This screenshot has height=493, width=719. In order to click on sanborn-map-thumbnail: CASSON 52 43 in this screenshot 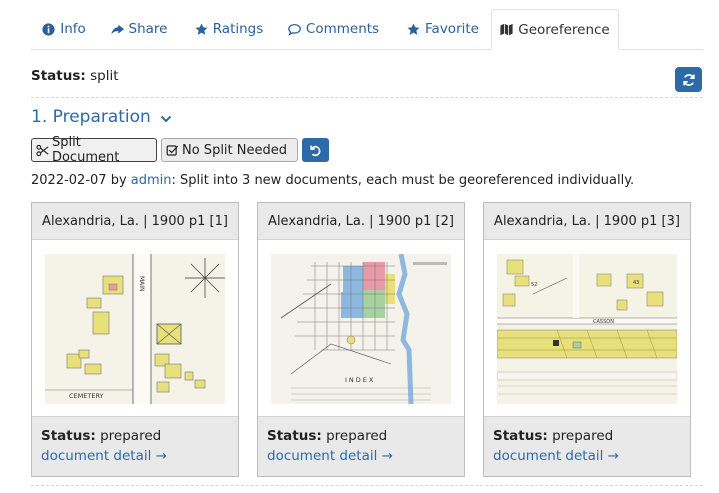, I will do `click(587, 329)`.